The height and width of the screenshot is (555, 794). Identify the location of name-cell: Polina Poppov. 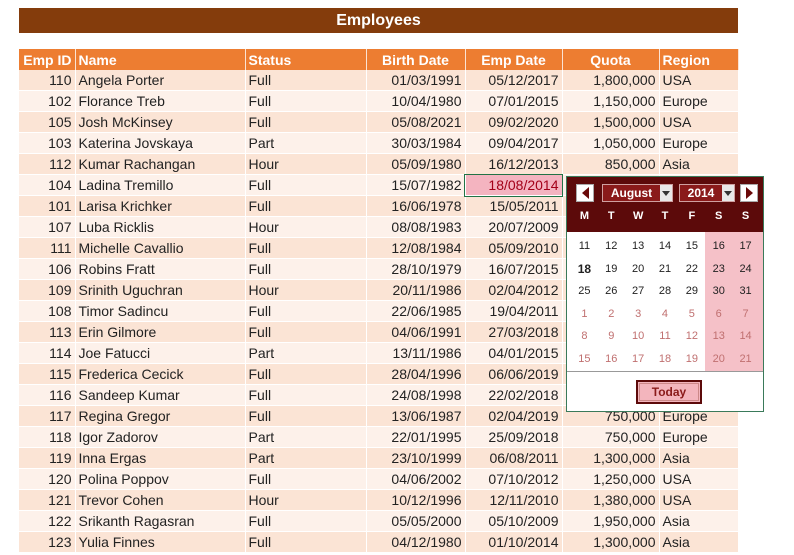
(160, 479).